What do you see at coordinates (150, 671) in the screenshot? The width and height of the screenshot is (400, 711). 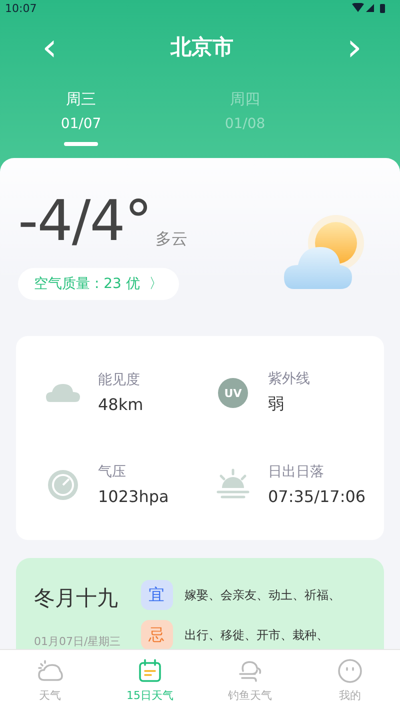 I see `calendar-icon` at bounding box center [150, 671].